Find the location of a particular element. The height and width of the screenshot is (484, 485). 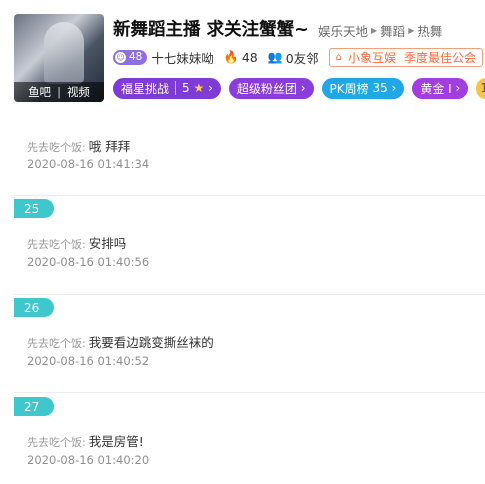

message-content: 我要看边跳变撕丝袜的 is located at coordinates (151, 342).